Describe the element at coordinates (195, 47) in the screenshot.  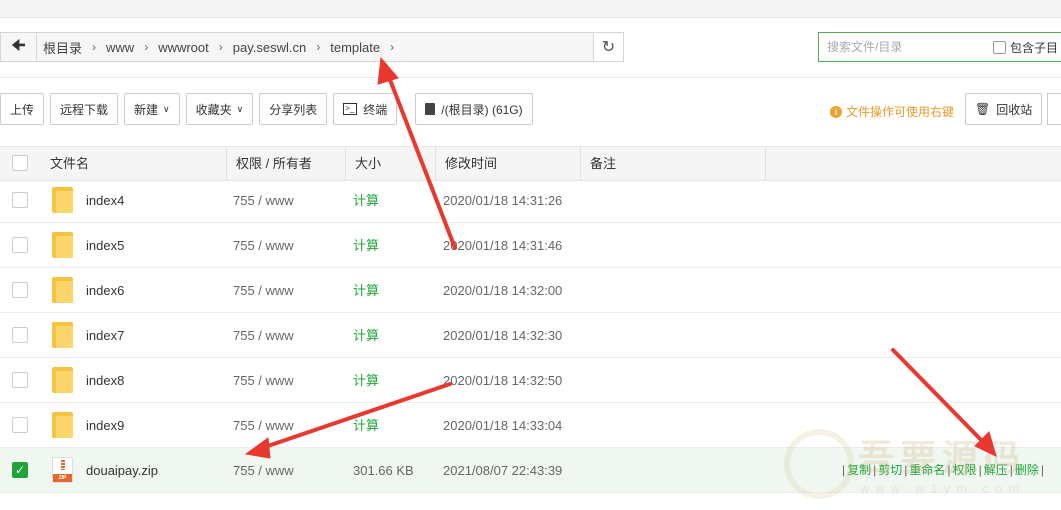
I see `crumb-wwwroot: wwwroot ›` at that location.